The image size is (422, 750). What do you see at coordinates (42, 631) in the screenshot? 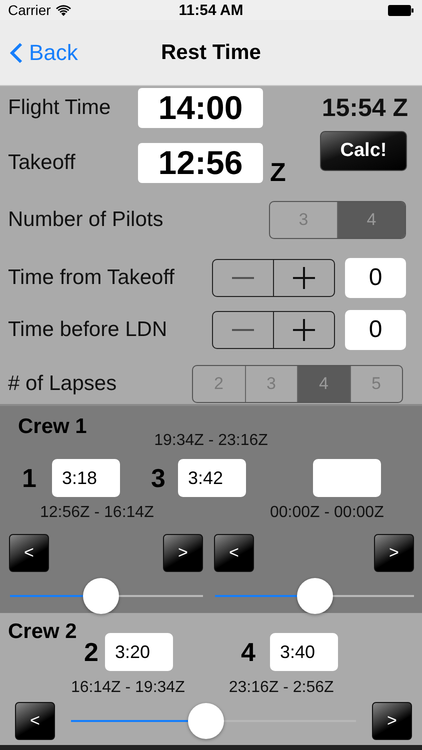
I see `crew-title: Crew 2` at bounding box center [42, 631].